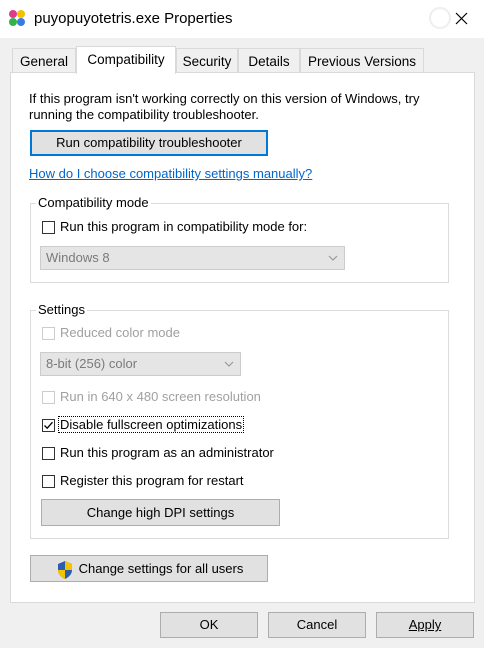  What do you see at coordinates (207, 60) in the screenshot?
I see `tab-security: Security` at bounding box center [207, 60].